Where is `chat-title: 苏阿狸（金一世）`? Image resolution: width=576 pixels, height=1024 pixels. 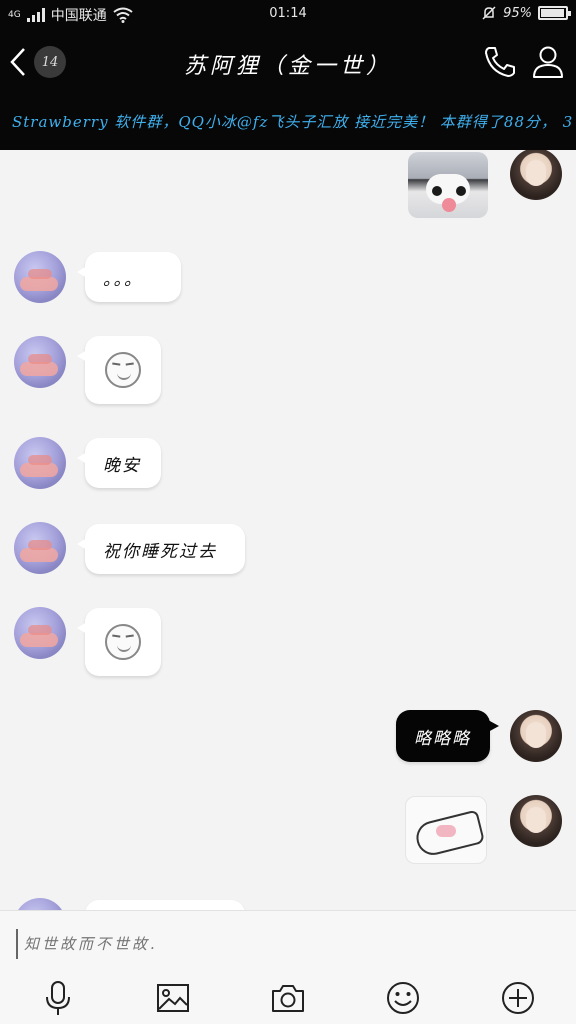
chat-title: 苏阿狸（金一世） is located at coordinates (287, 66).